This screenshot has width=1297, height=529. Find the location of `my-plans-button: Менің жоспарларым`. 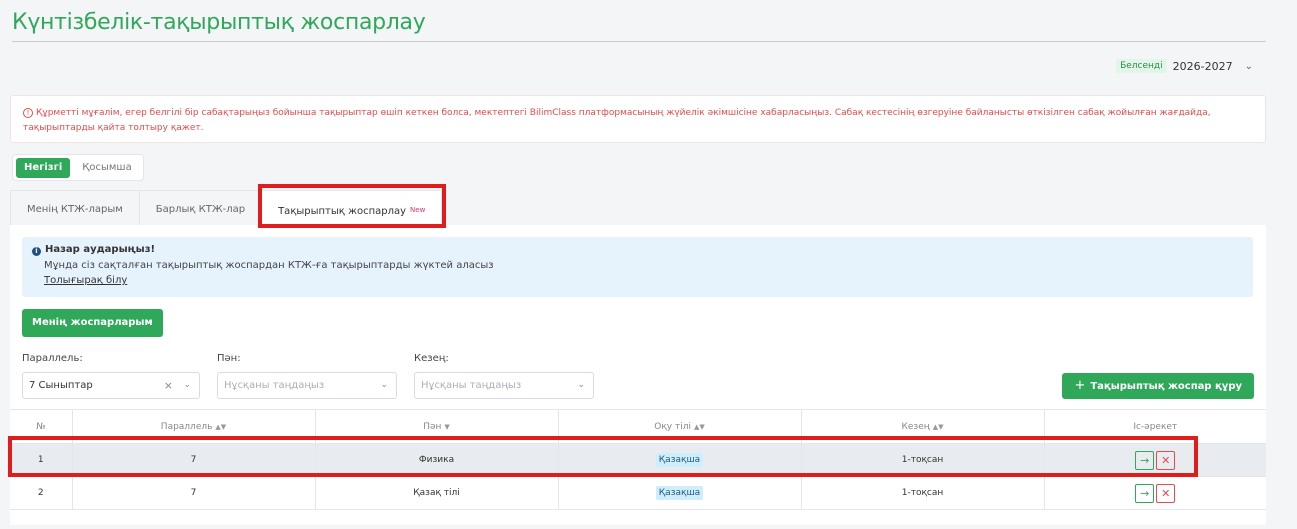

my-plans-button: Менің жоспарларым is located at coordinates (92, 323).